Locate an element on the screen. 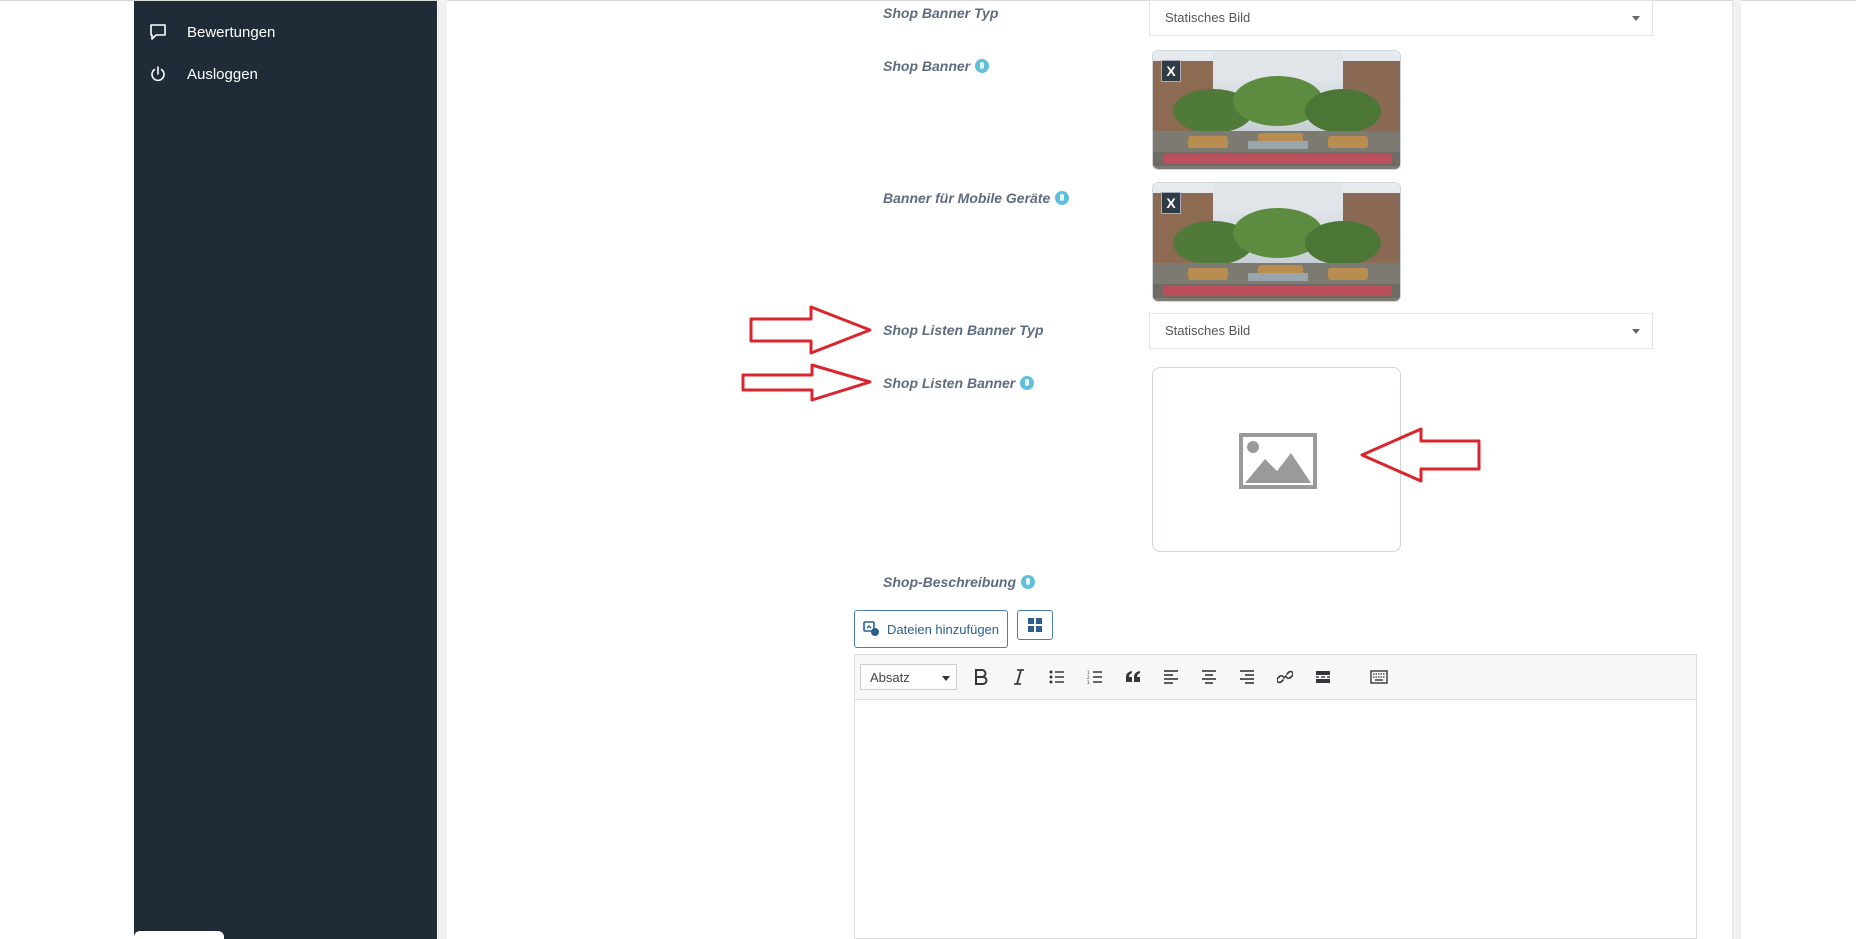 This screenshot has width=1856, height=939. format-select: Absatz is located at coordinates (908, 677).